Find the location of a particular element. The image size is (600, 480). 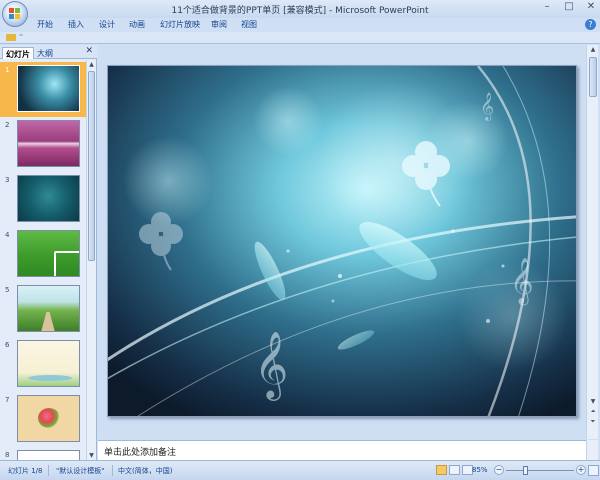

office-button is located at coordinates (15, 14).